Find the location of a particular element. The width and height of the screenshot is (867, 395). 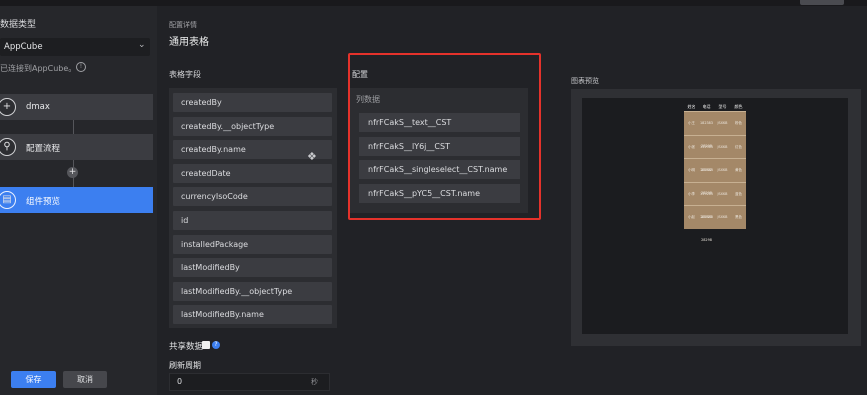

preview-cell: 小明 is located at coordinates (691, 170).